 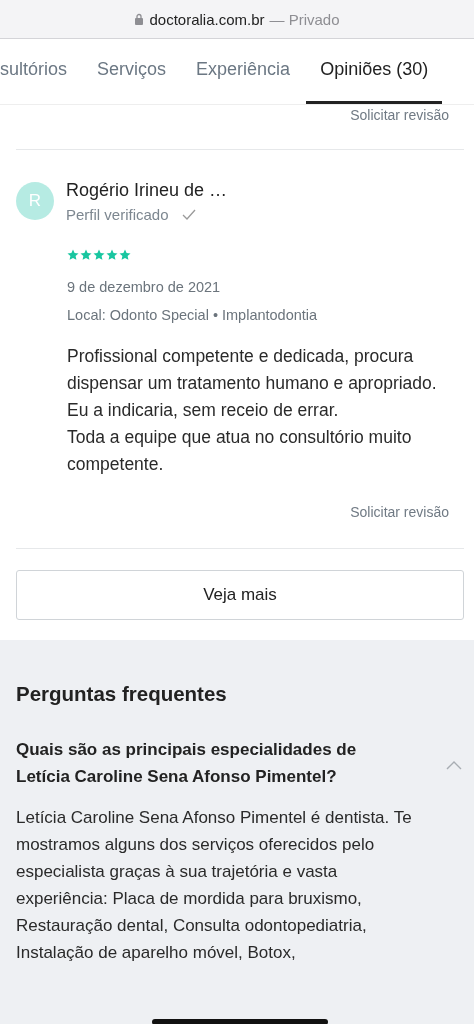 I want to click on review-text: Profissional competente e dedicada, procura dispensar um tratamento humano e apropriado. Eu a indicaria, sem receio de errar. Toda a equipe que atua no consultório muito competente., so click(x=252, y=410).